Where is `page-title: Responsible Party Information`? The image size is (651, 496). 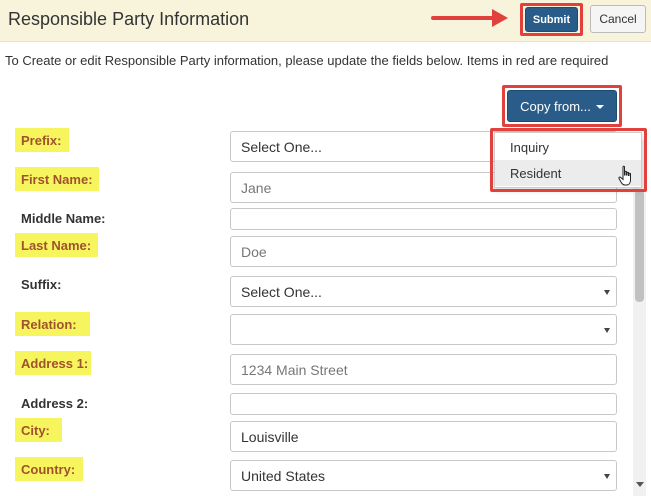 page-title: Responsible Party Information is located at coordinates (129, 19).